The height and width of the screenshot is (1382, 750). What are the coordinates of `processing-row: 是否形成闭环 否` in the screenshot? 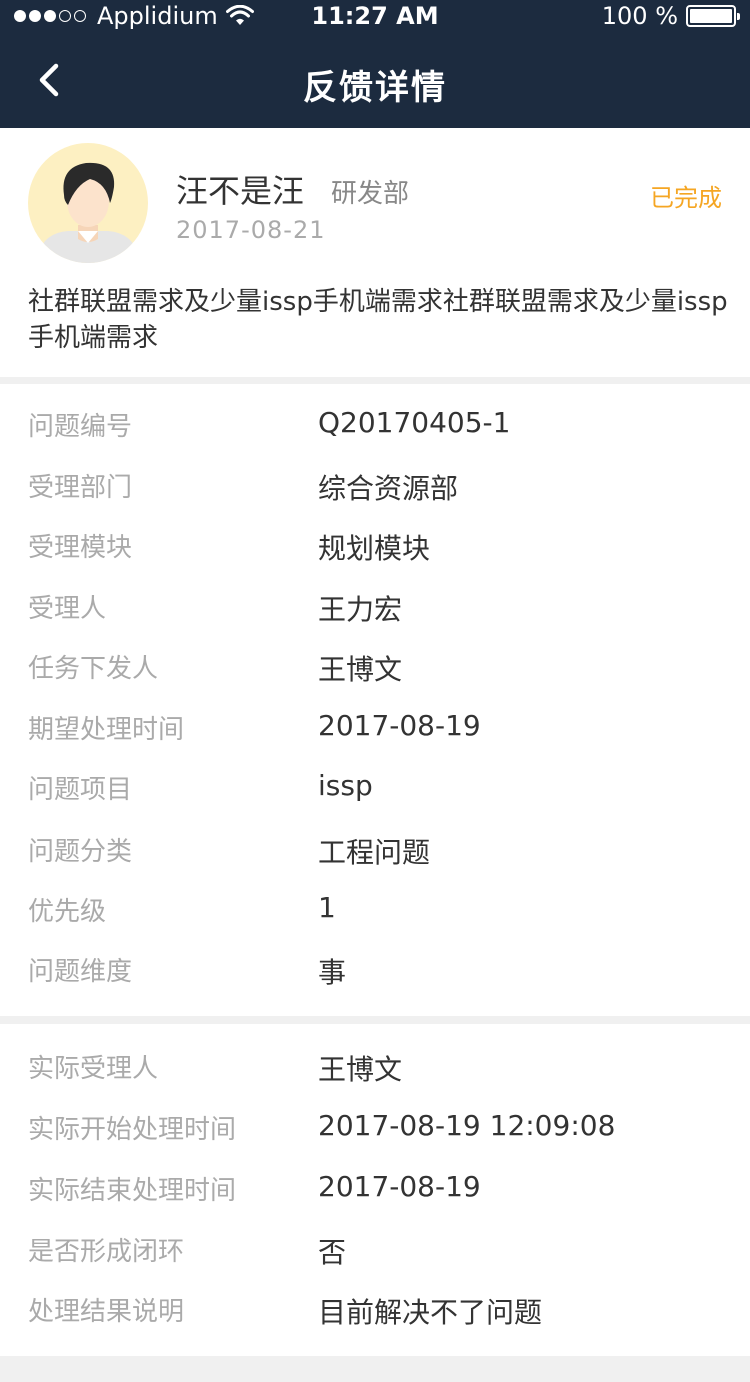 It's located at (375, 1251).